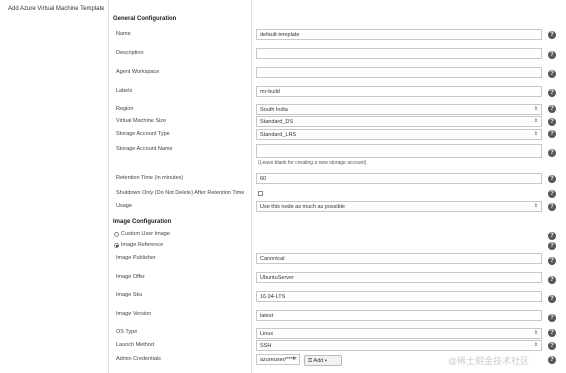 The image size is (566, 373). I want to click on description-help-icon: ?, so click(552, 55).